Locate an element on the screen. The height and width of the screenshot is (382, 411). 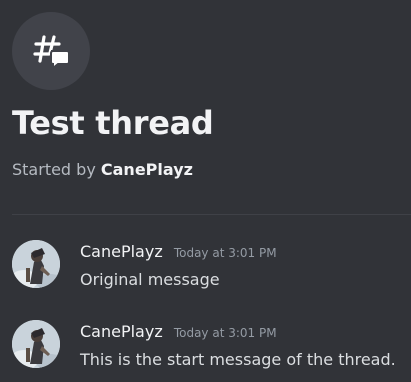
thread-started-by: Started by CanePlayz is located at coordinates (102, 169).